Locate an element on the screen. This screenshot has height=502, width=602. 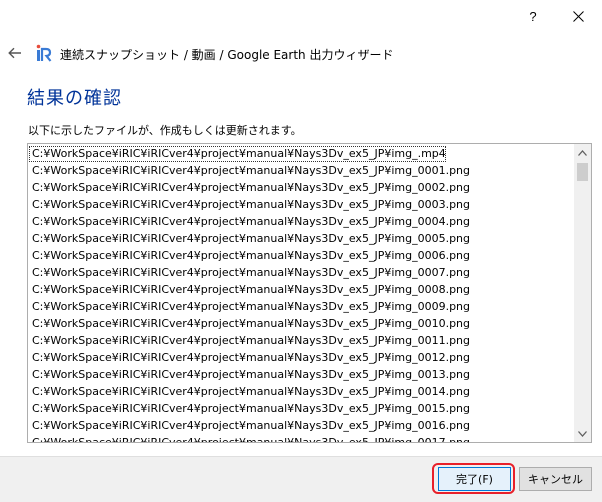
cancel-button: キャンセル is located at coordinates (555, 479).